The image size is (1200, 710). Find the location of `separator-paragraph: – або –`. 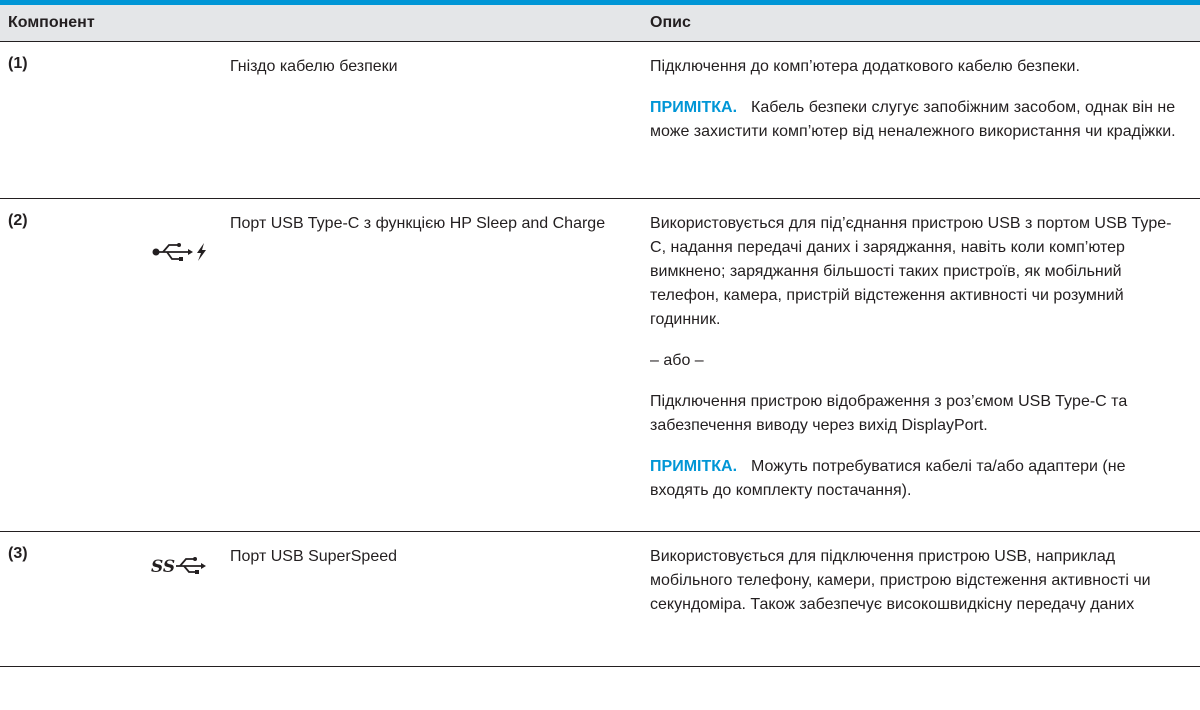

separator-paragraph: – або – is located at coordinates (677, 360).